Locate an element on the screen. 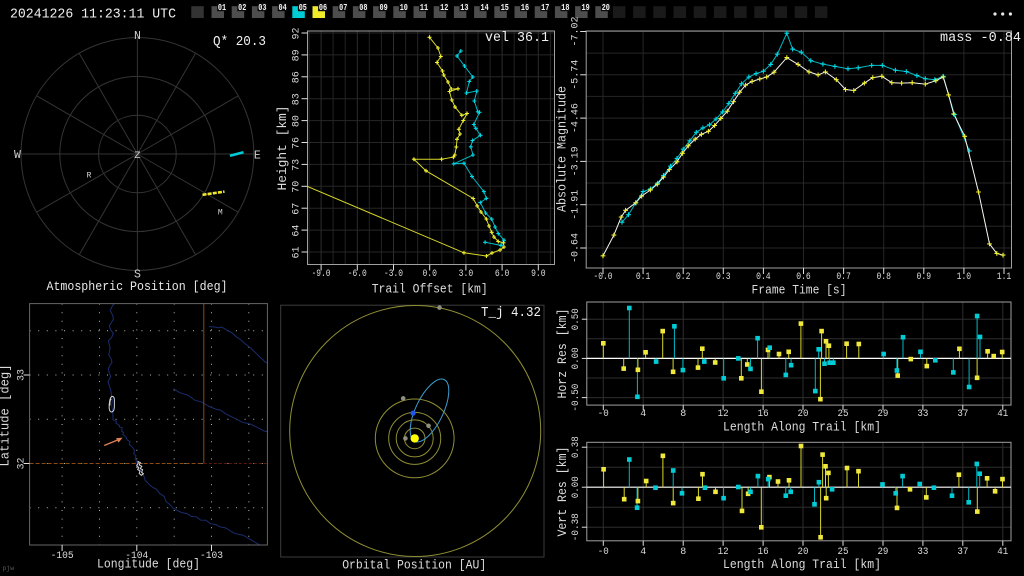 Image resolution: width=1024 pixels, height=576 pixels. svg-text: 83 is located at coordinates (297, 99).